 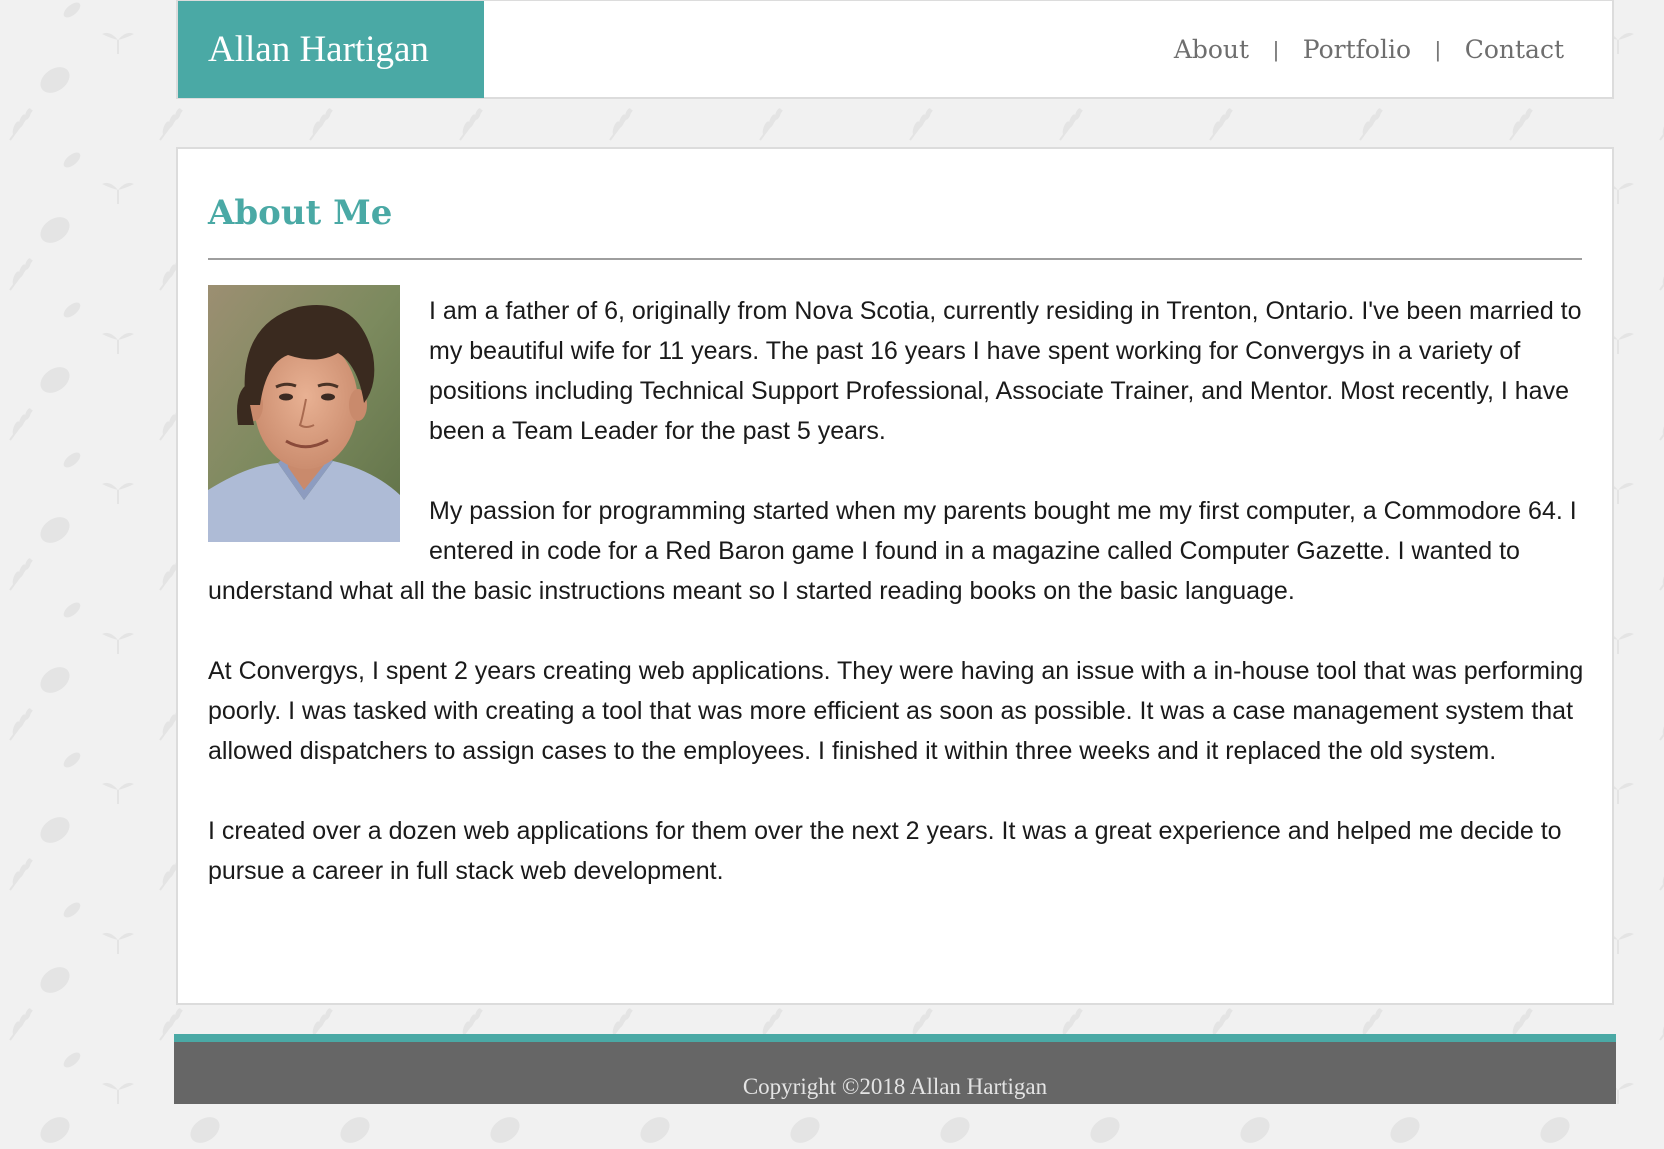 What do you see at coordinates (304, 413) in the screenshot?
I see `profile-photo` at bounding box center [304, 413].